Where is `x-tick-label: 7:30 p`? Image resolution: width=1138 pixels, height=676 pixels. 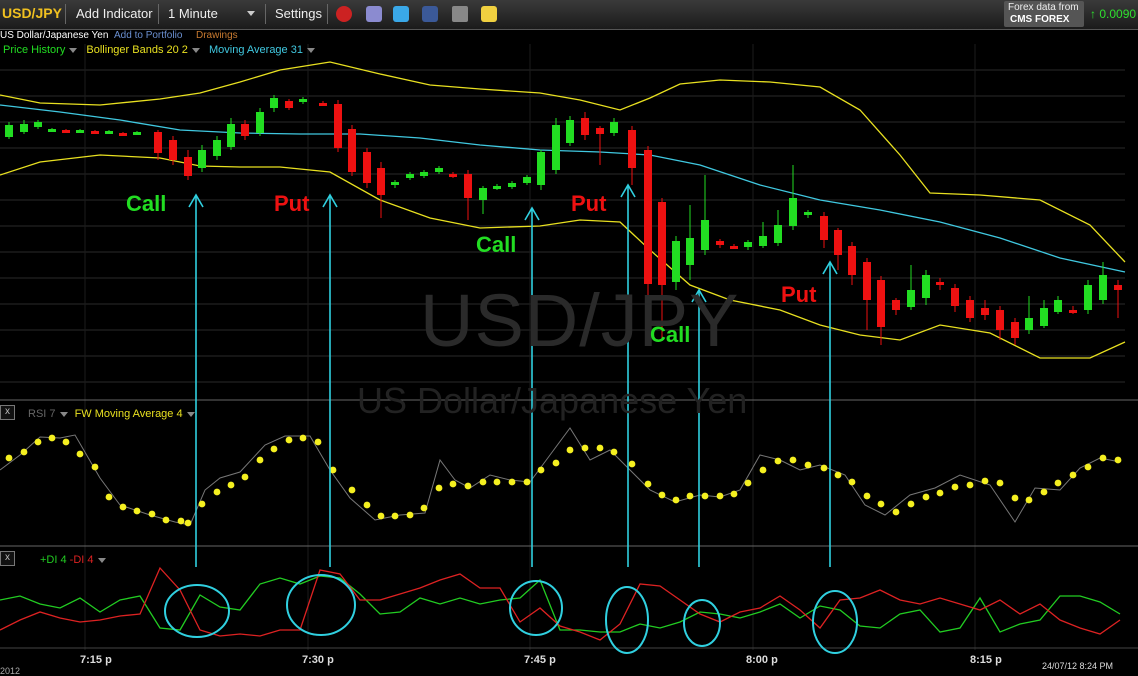
x-tick-label: 7:30 p is located at coordinates (318, 660).